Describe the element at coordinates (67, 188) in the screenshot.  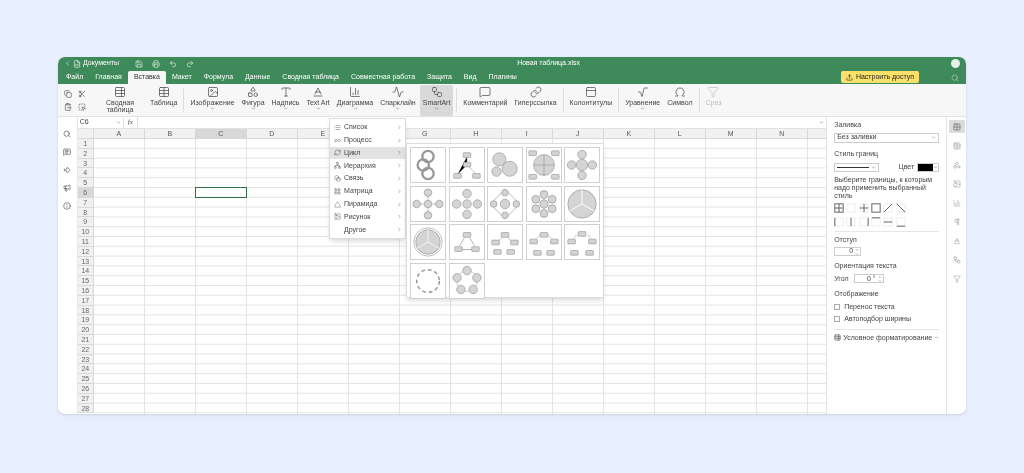
I see `megaphone-icon` at that location.